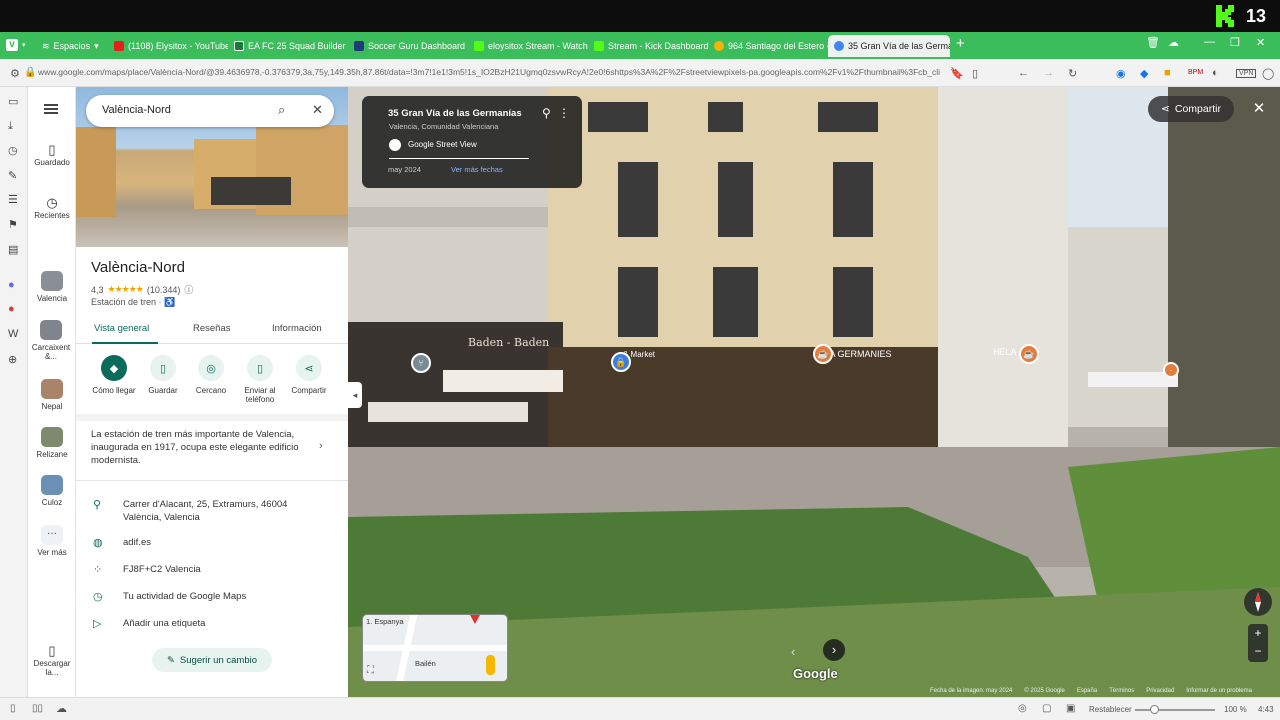 This screenshot has width=1280, height=720. I want to click on rail-recent-valencia: Valencia, so click(52, 287).